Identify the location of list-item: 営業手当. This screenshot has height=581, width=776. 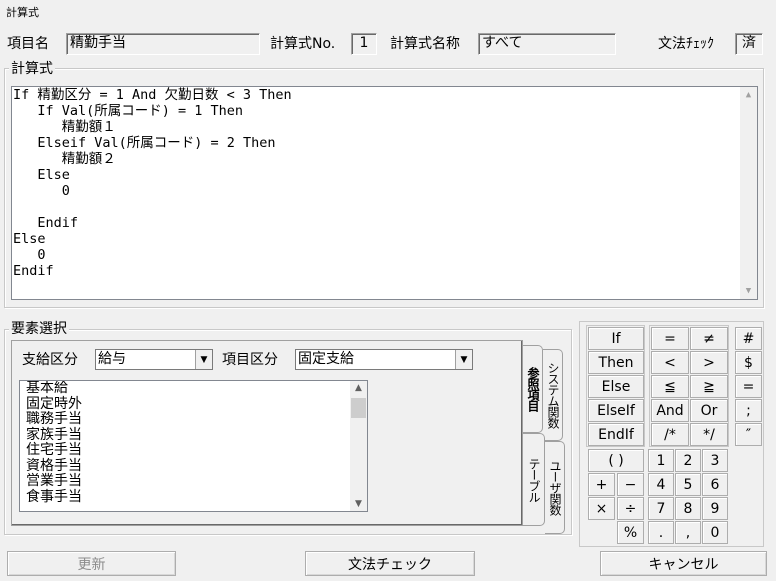
(193, 481).